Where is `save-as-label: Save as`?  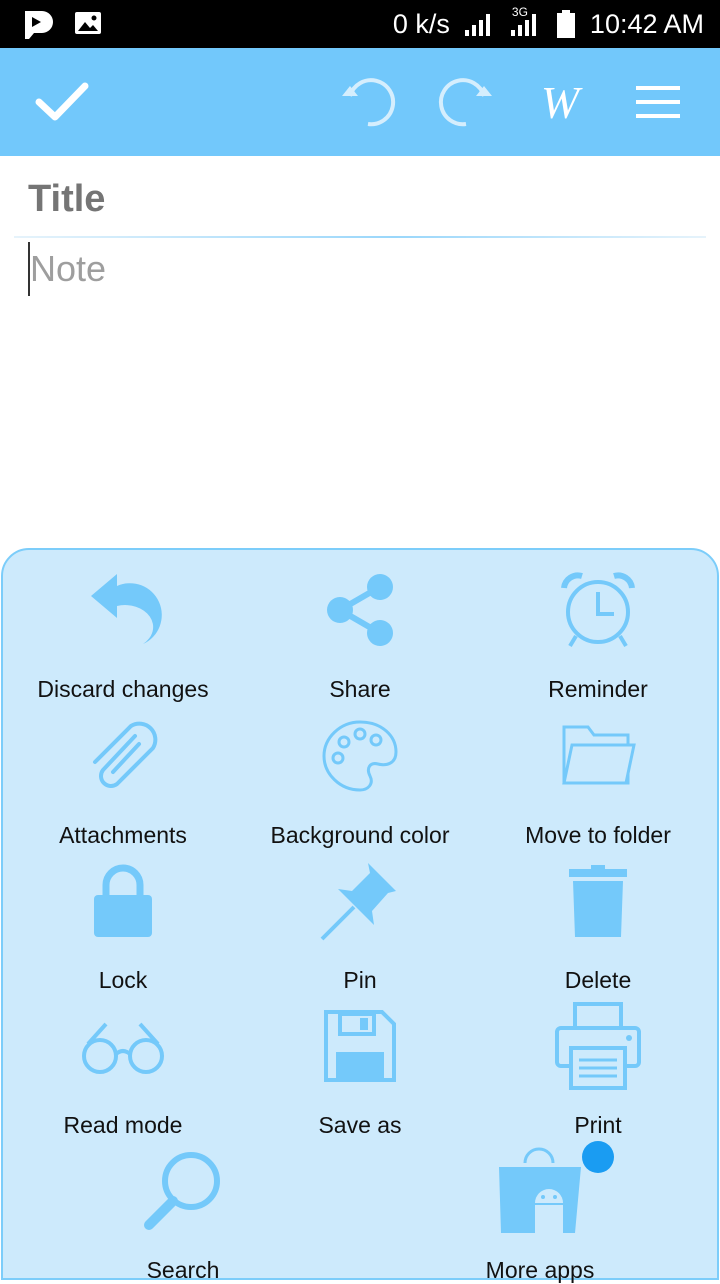
save-as-label: Save as is located at coordinates (360, 1125).